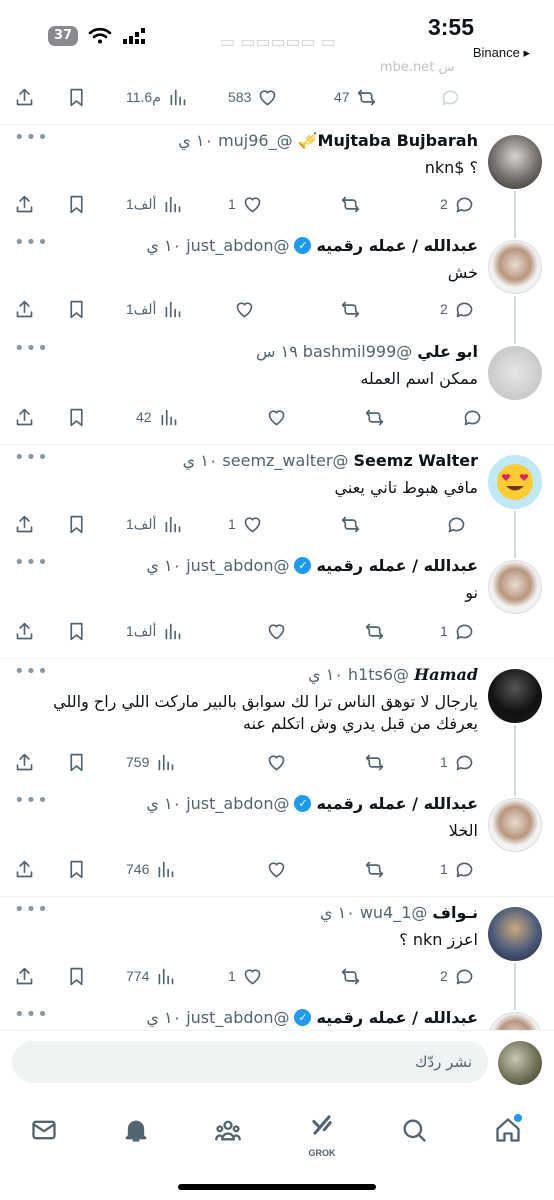 This screenshot has height=1200, width=554. Describe the element at coordinates (414, 1130) in the screenshot. I see `tab-search` at that location.